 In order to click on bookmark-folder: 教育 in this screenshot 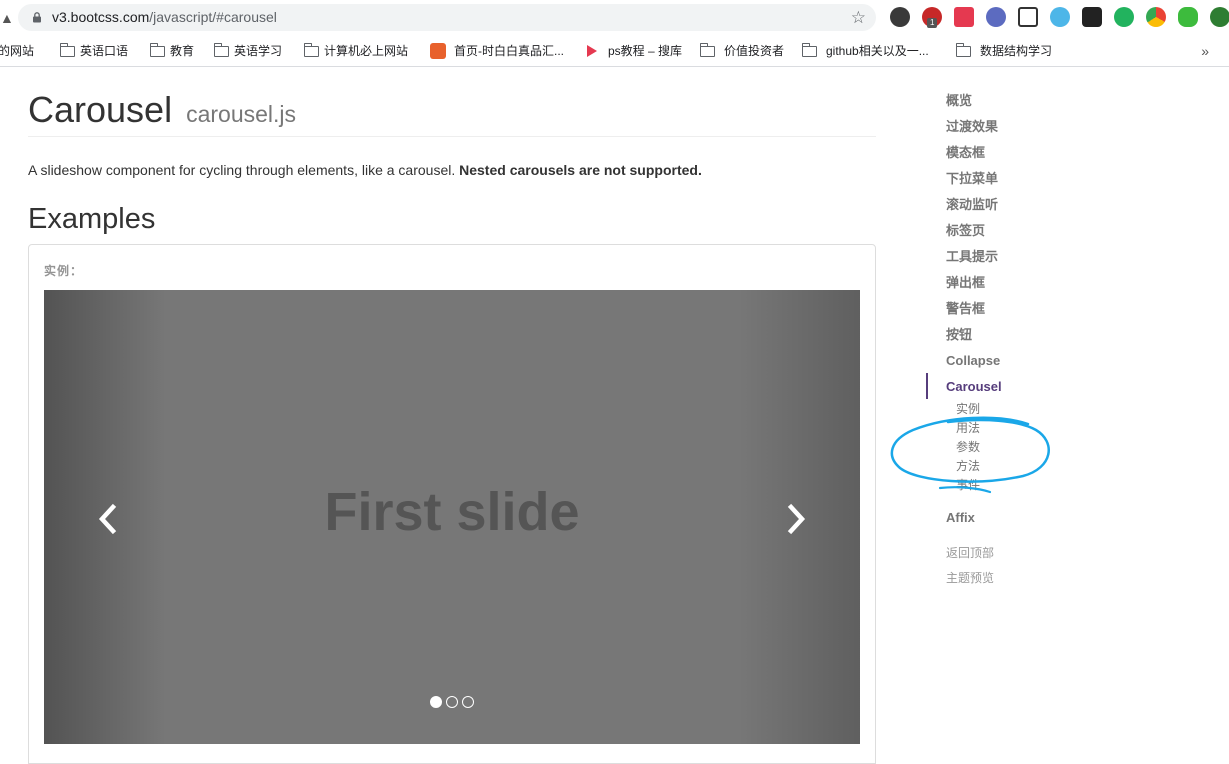, I will do `click(177, 51)`.